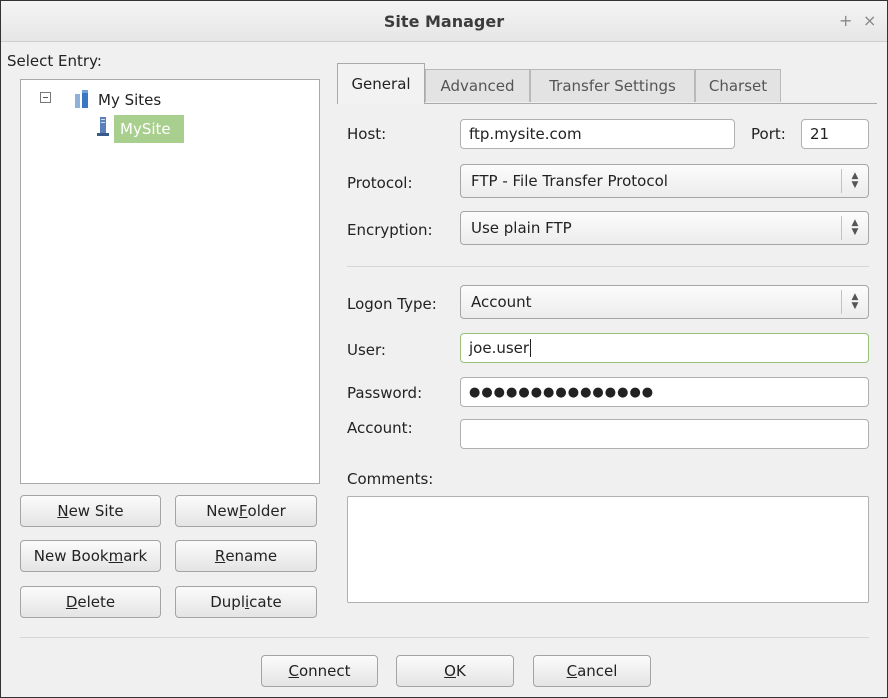 This screenshot has width=888, height=698. I want to click on password-input: ●●●●●●●●●●●●●●●, so click(664, 392).